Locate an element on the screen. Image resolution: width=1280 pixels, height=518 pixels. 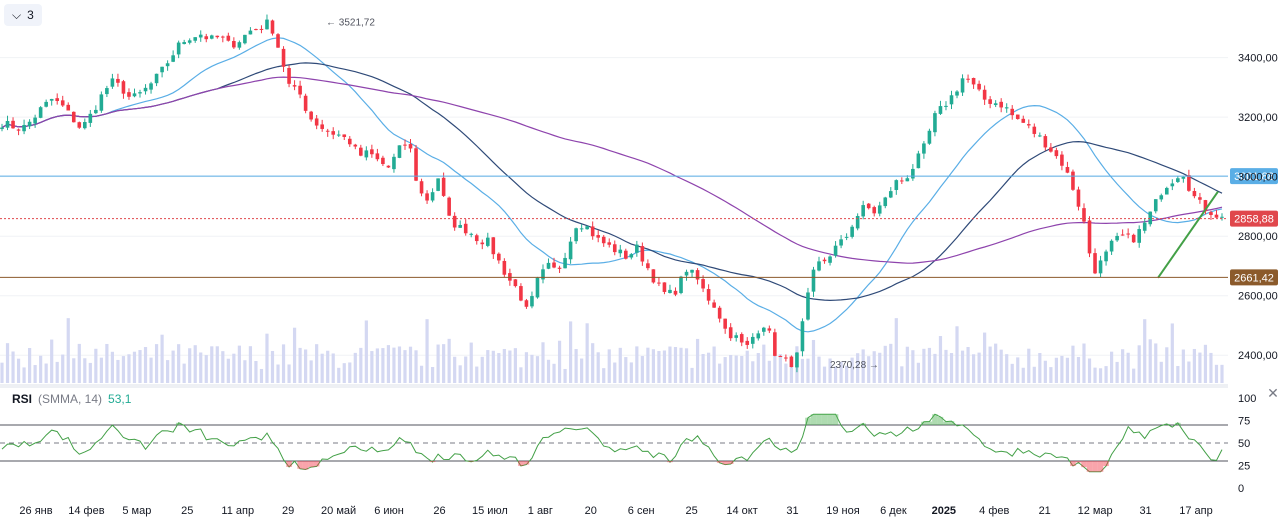
x-tick: 12 мар is located at coordinates (1095, 511).